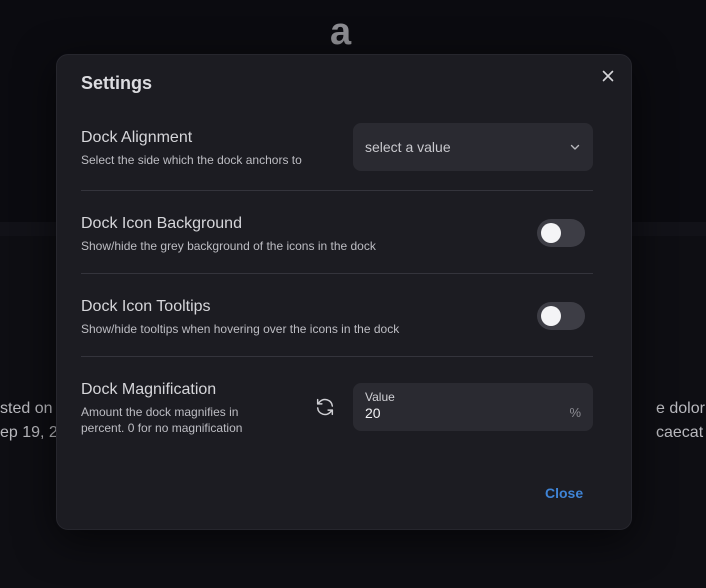 This screenshot has height=588, width=706. Describe the element at coordinates (564, 493) in the screenshot. I see `close-button: Close` at that location.